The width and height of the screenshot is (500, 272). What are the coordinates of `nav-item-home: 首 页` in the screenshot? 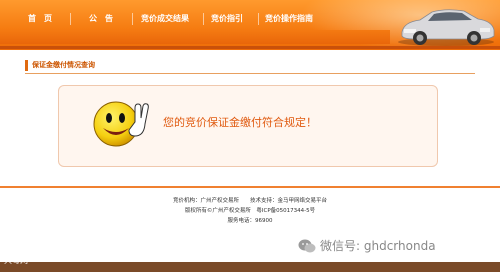 It's located at (40, 19).